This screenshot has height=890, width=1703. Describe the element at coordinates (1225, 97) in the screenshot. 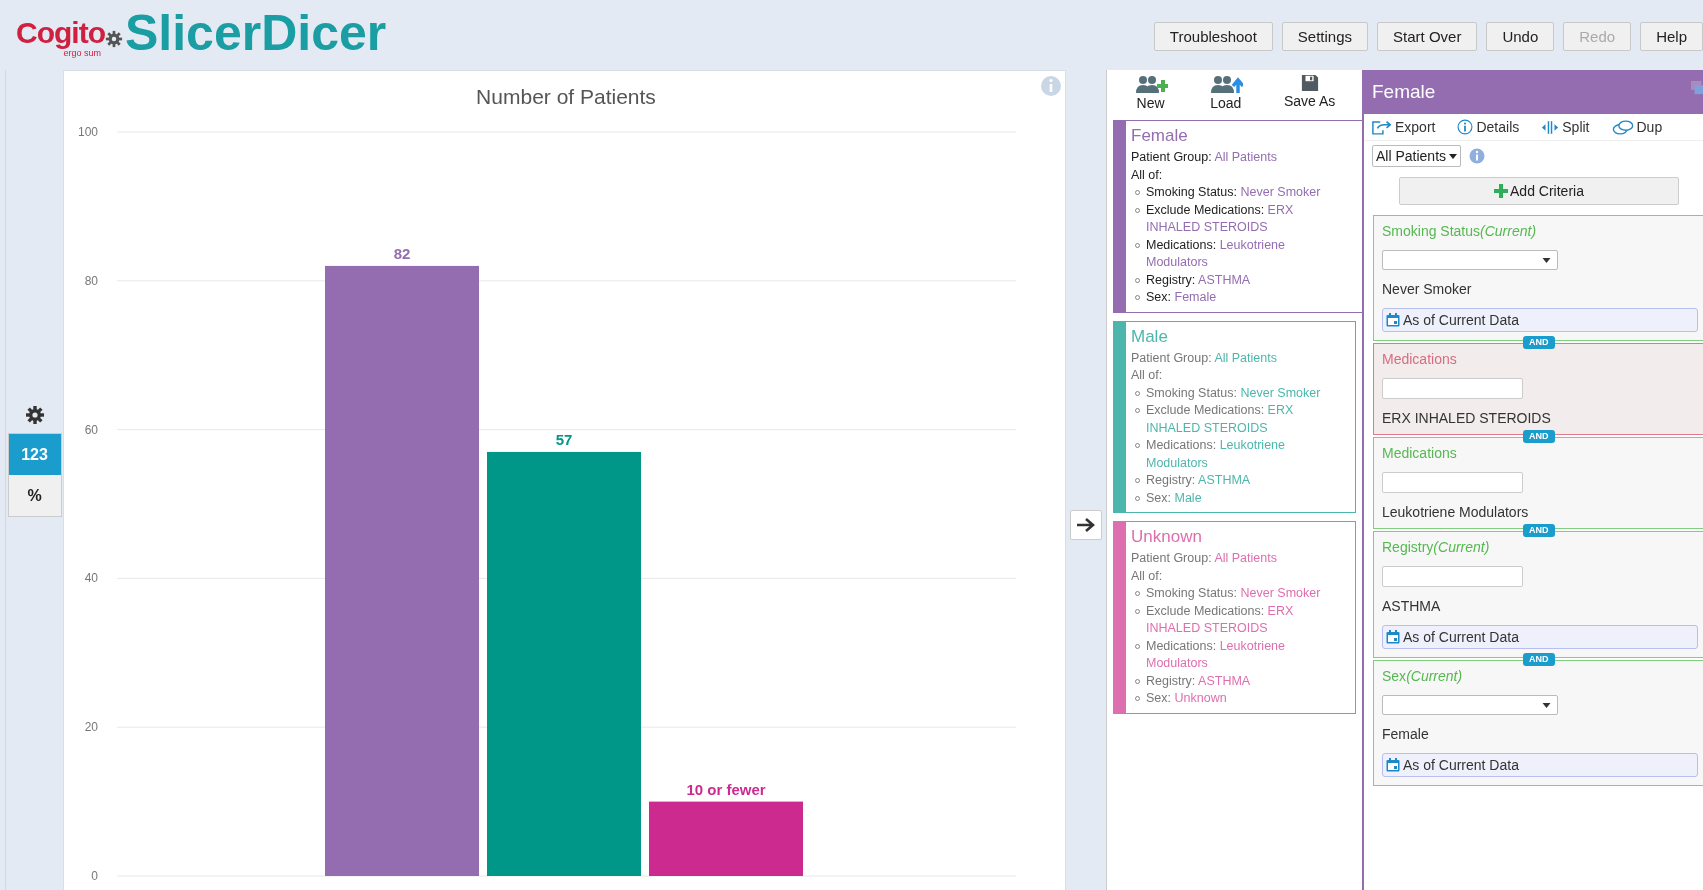

I see `toolbar-button: Load` at that location.